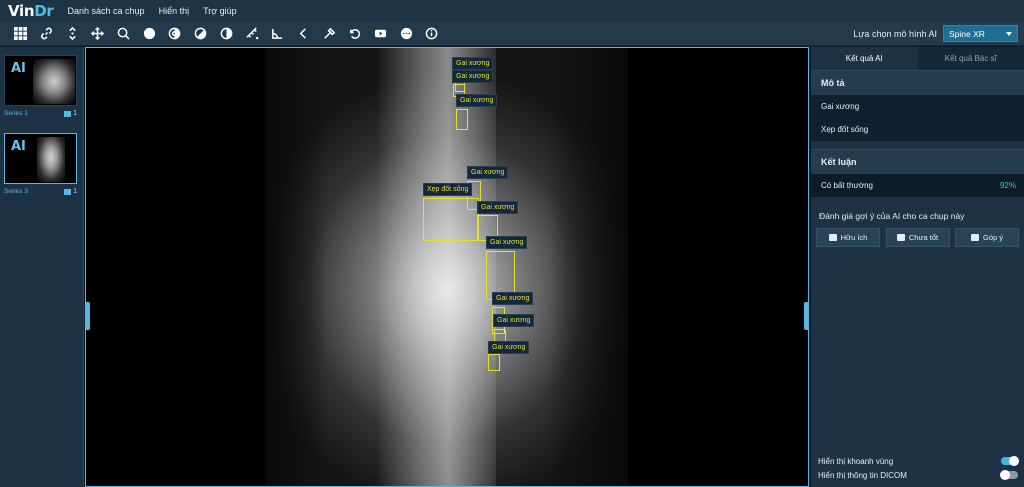  Describe the element at coordinates (201, 34) in the screenshot. I see `contrast-button` at that location.